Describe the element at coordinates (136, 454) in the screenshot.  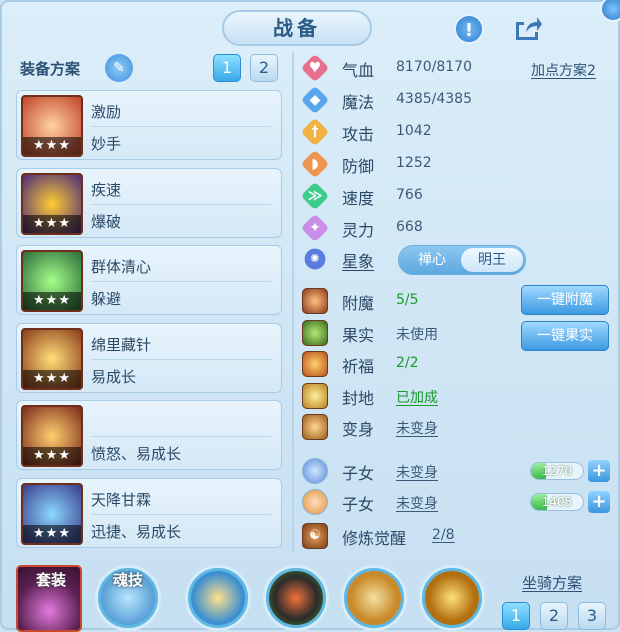
I see `skill-traits: 愤怒、易成长` at that location.